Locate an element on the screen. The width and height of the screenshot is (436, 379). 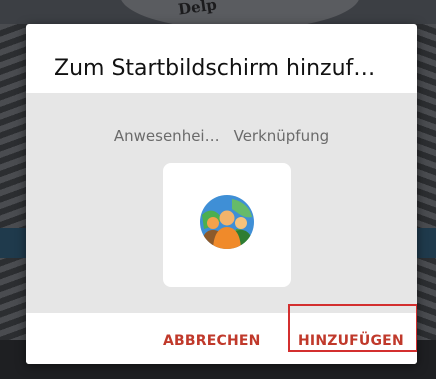
shortcut-icon-card is located at coordinates (227, 225).